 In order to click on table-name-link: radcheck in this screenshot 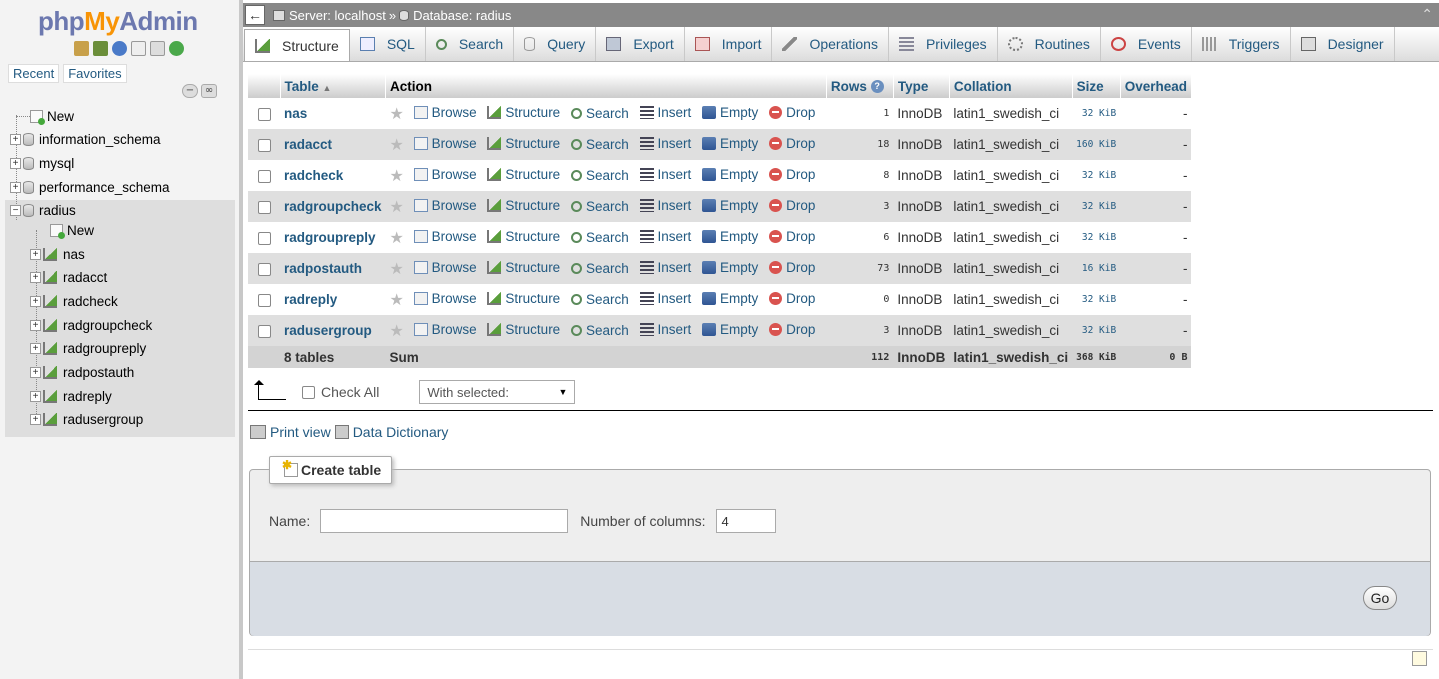, I will do `click(313, 175)`.